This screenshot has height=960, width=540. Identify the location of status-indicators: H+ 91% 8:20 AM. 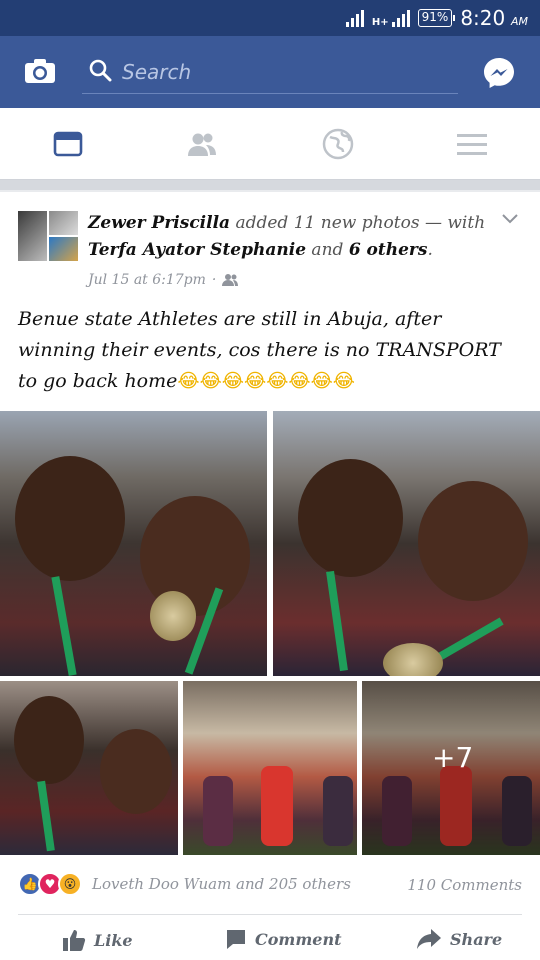
(436, 18).